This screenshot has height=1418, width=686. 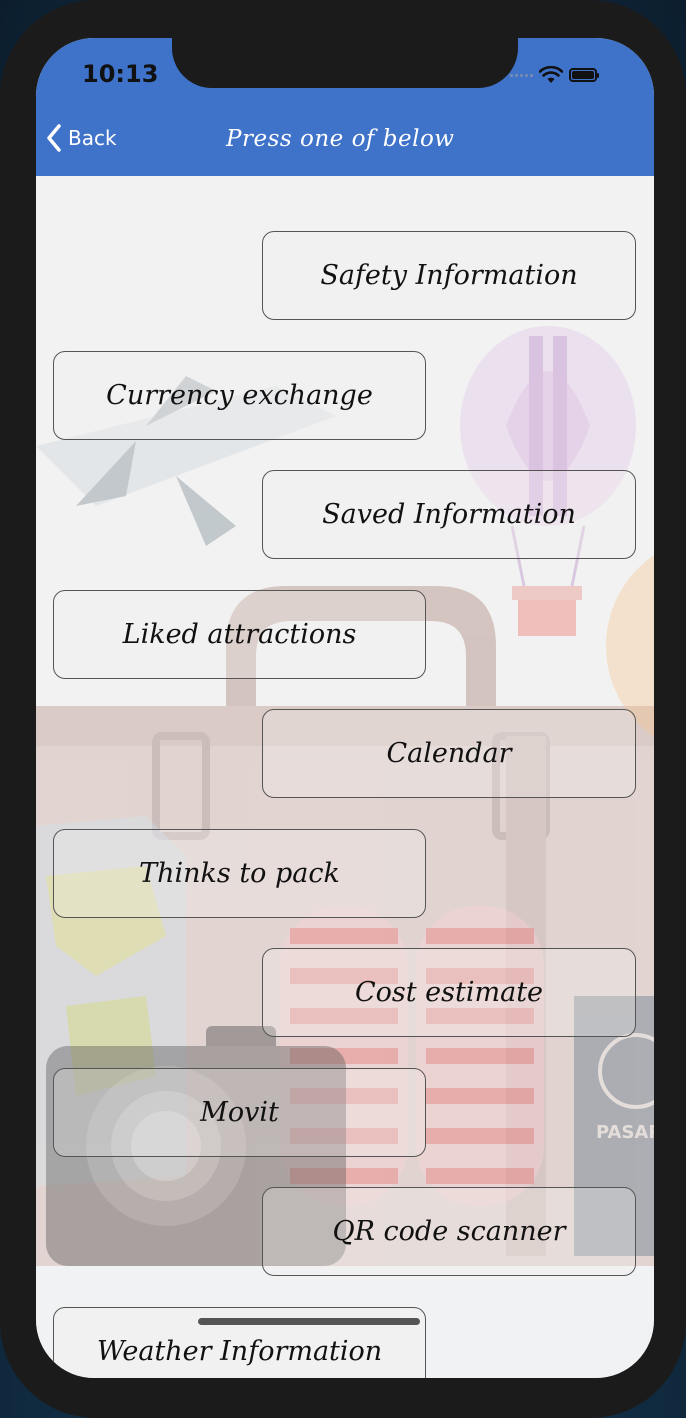 I want to click on home-indicator, so click(x=309, y=1321).